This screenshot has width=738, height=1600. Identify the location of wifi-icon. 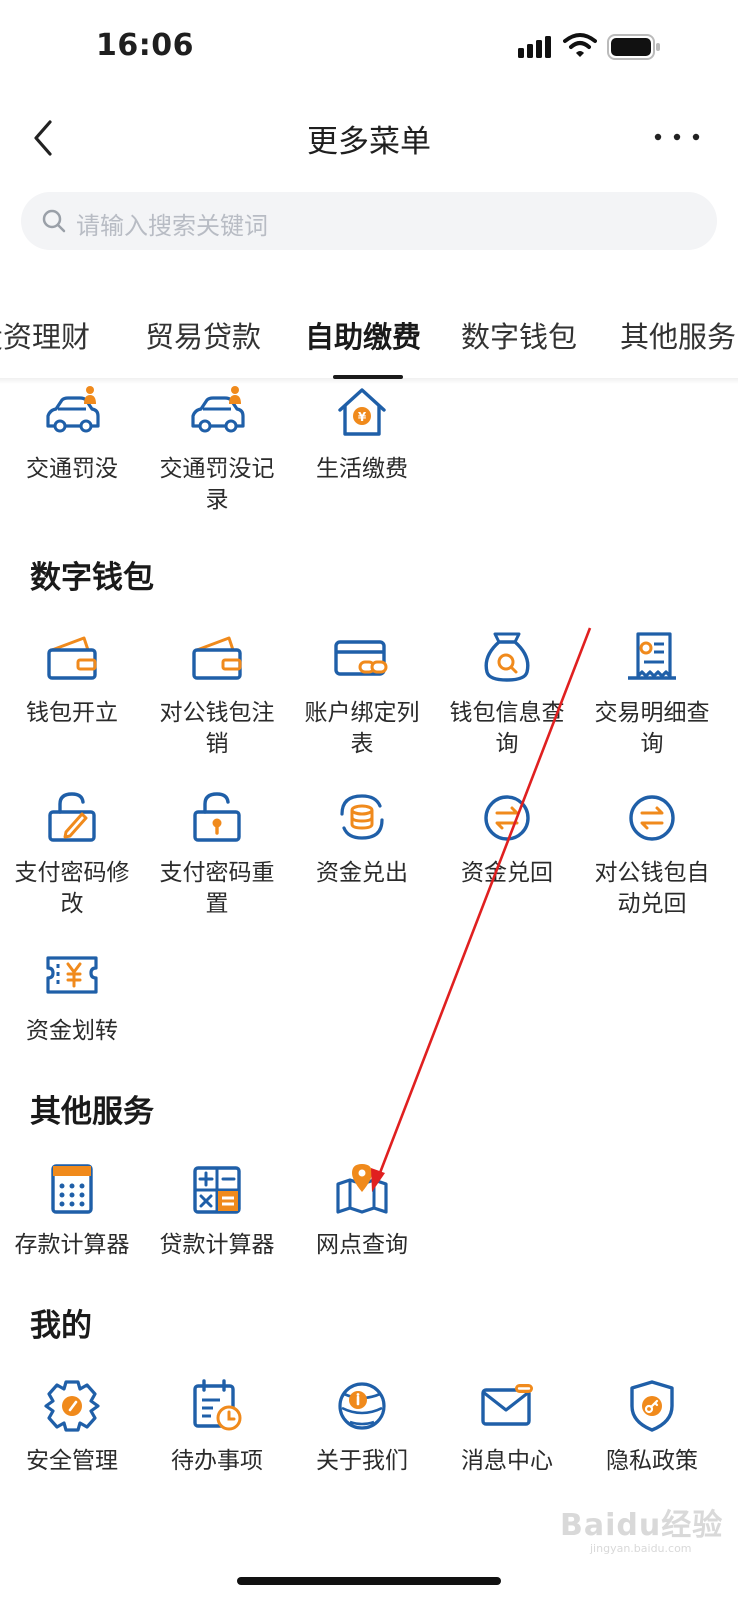
(580, 45).